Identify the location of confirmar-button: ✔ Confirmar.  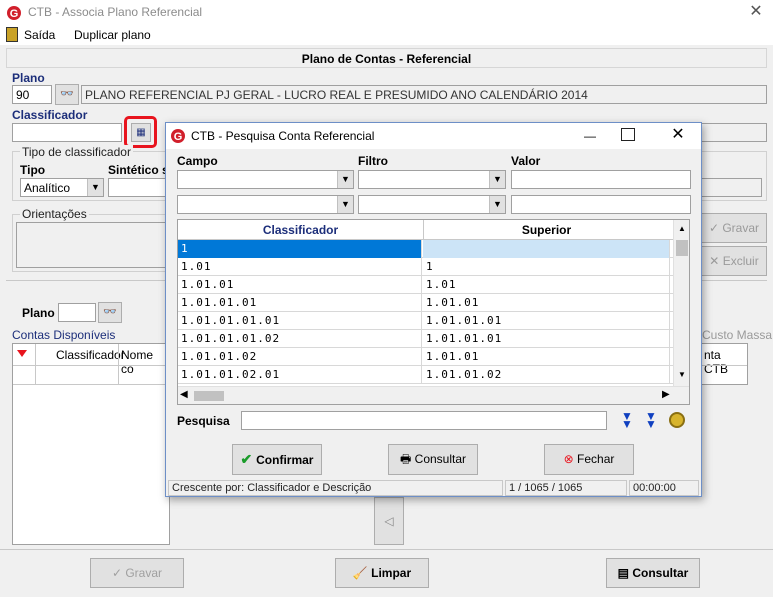
(277, 459).